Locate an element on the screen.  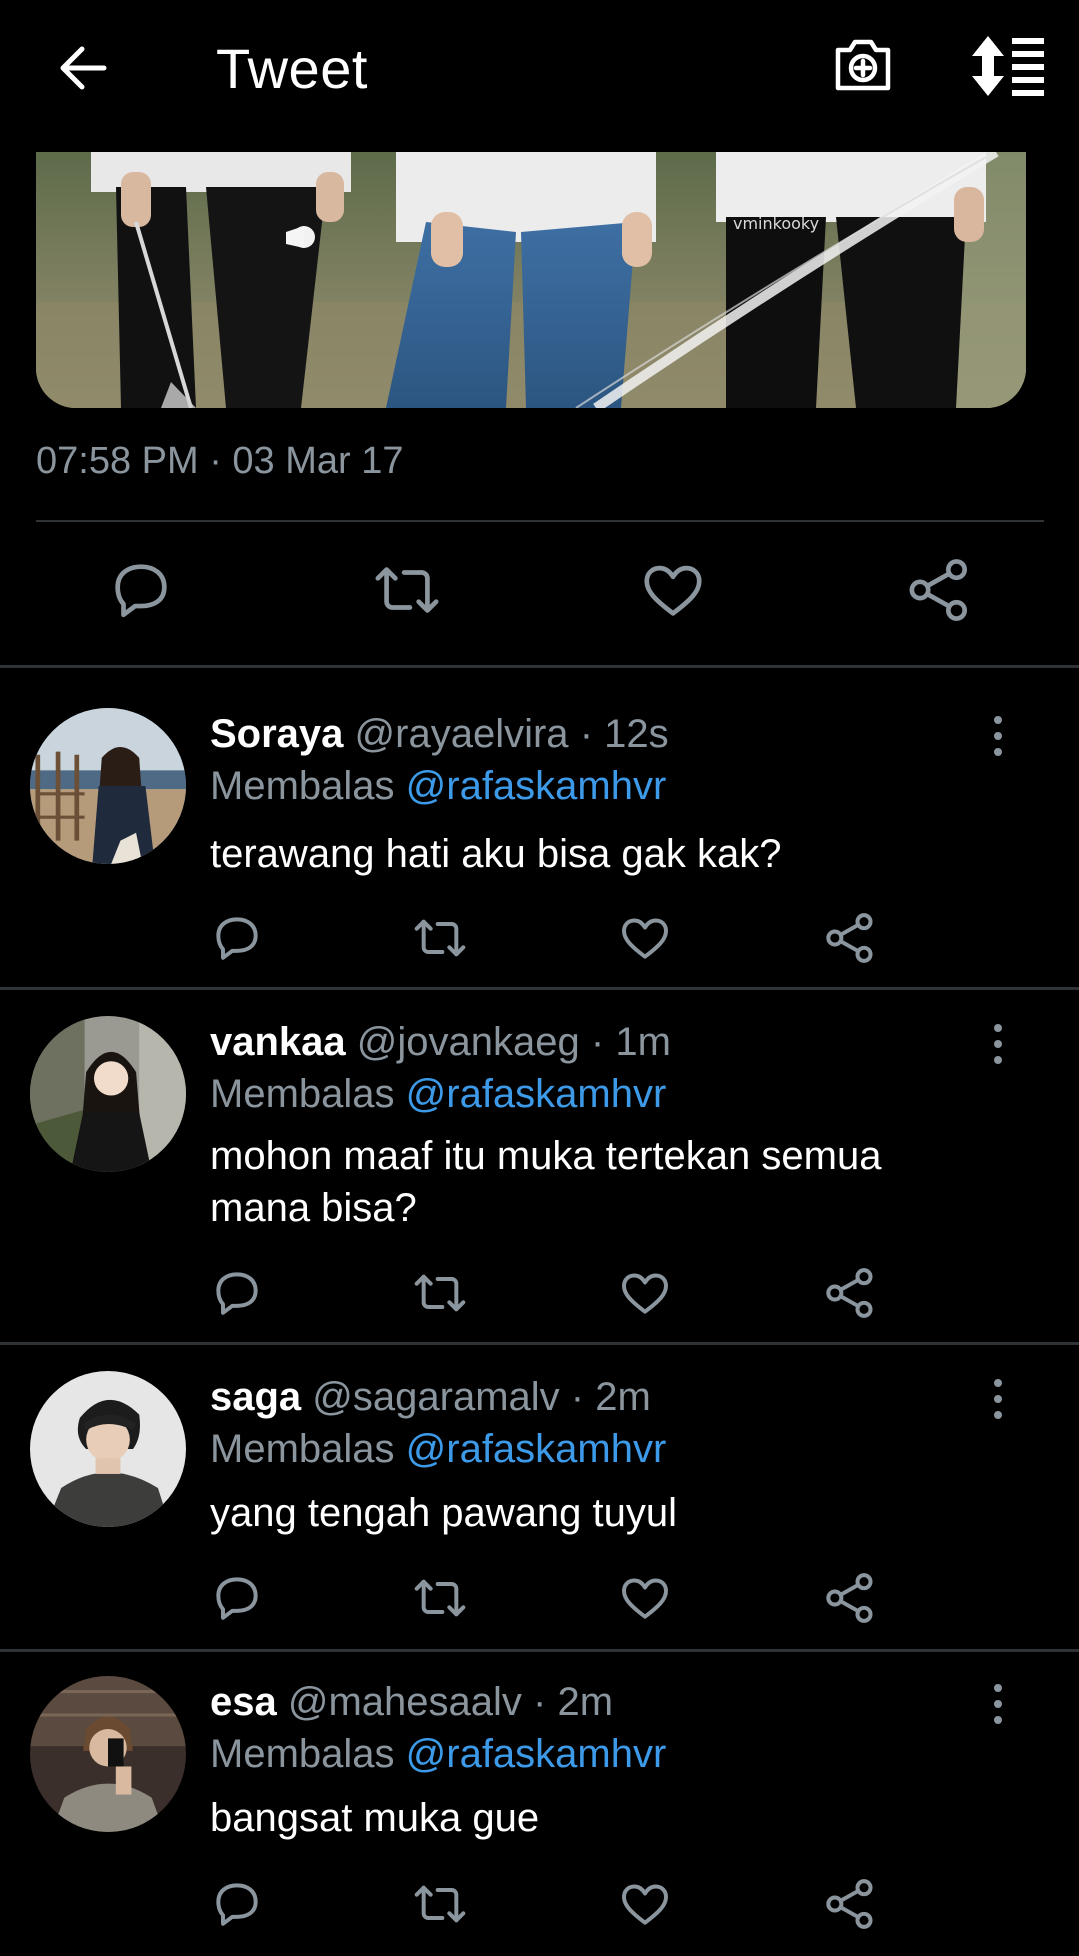
user-handle: @sagaramalv is located at coordinates (436, 1397).